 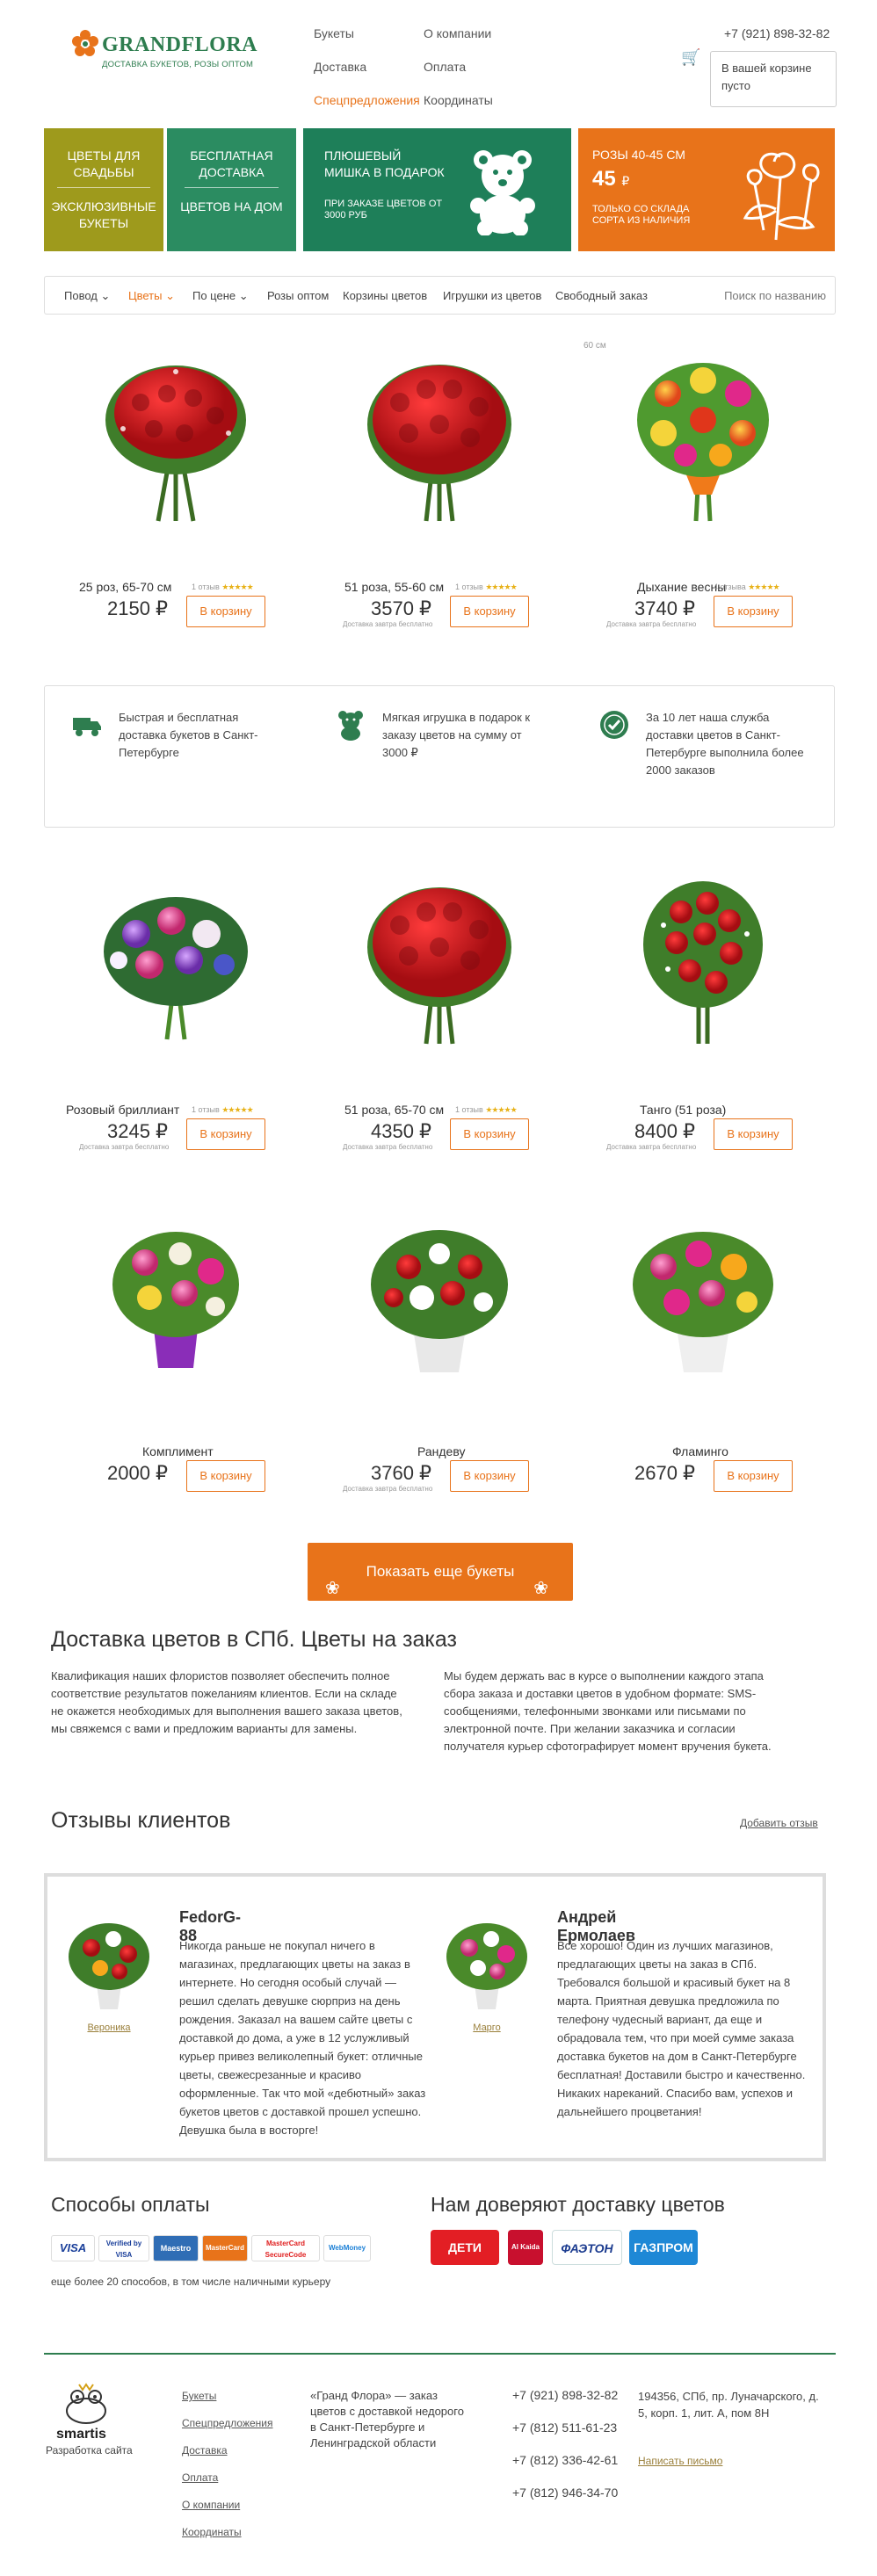 What do you see at coordinates (347, 2248) in the screenshot?
I see `webmoney-logo: WebMoney` at bounding box center [347, 2248].